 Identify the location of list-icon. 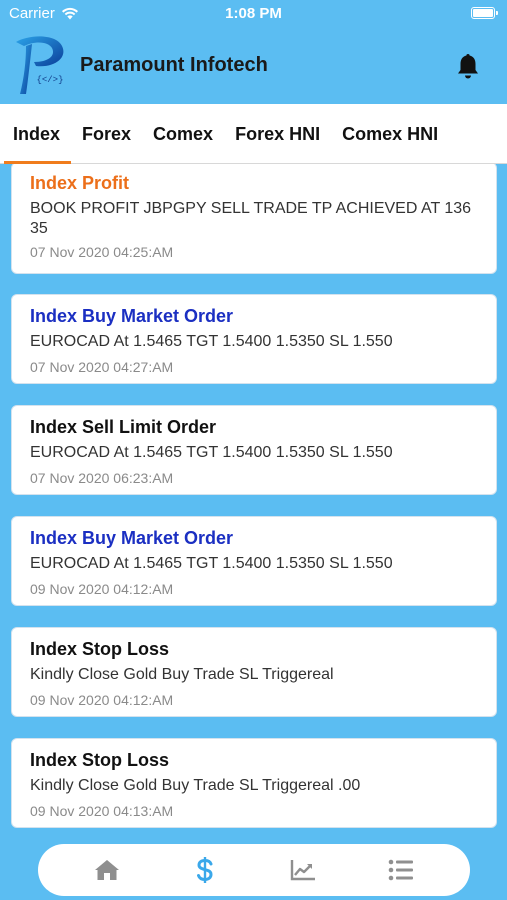
(400, 870).